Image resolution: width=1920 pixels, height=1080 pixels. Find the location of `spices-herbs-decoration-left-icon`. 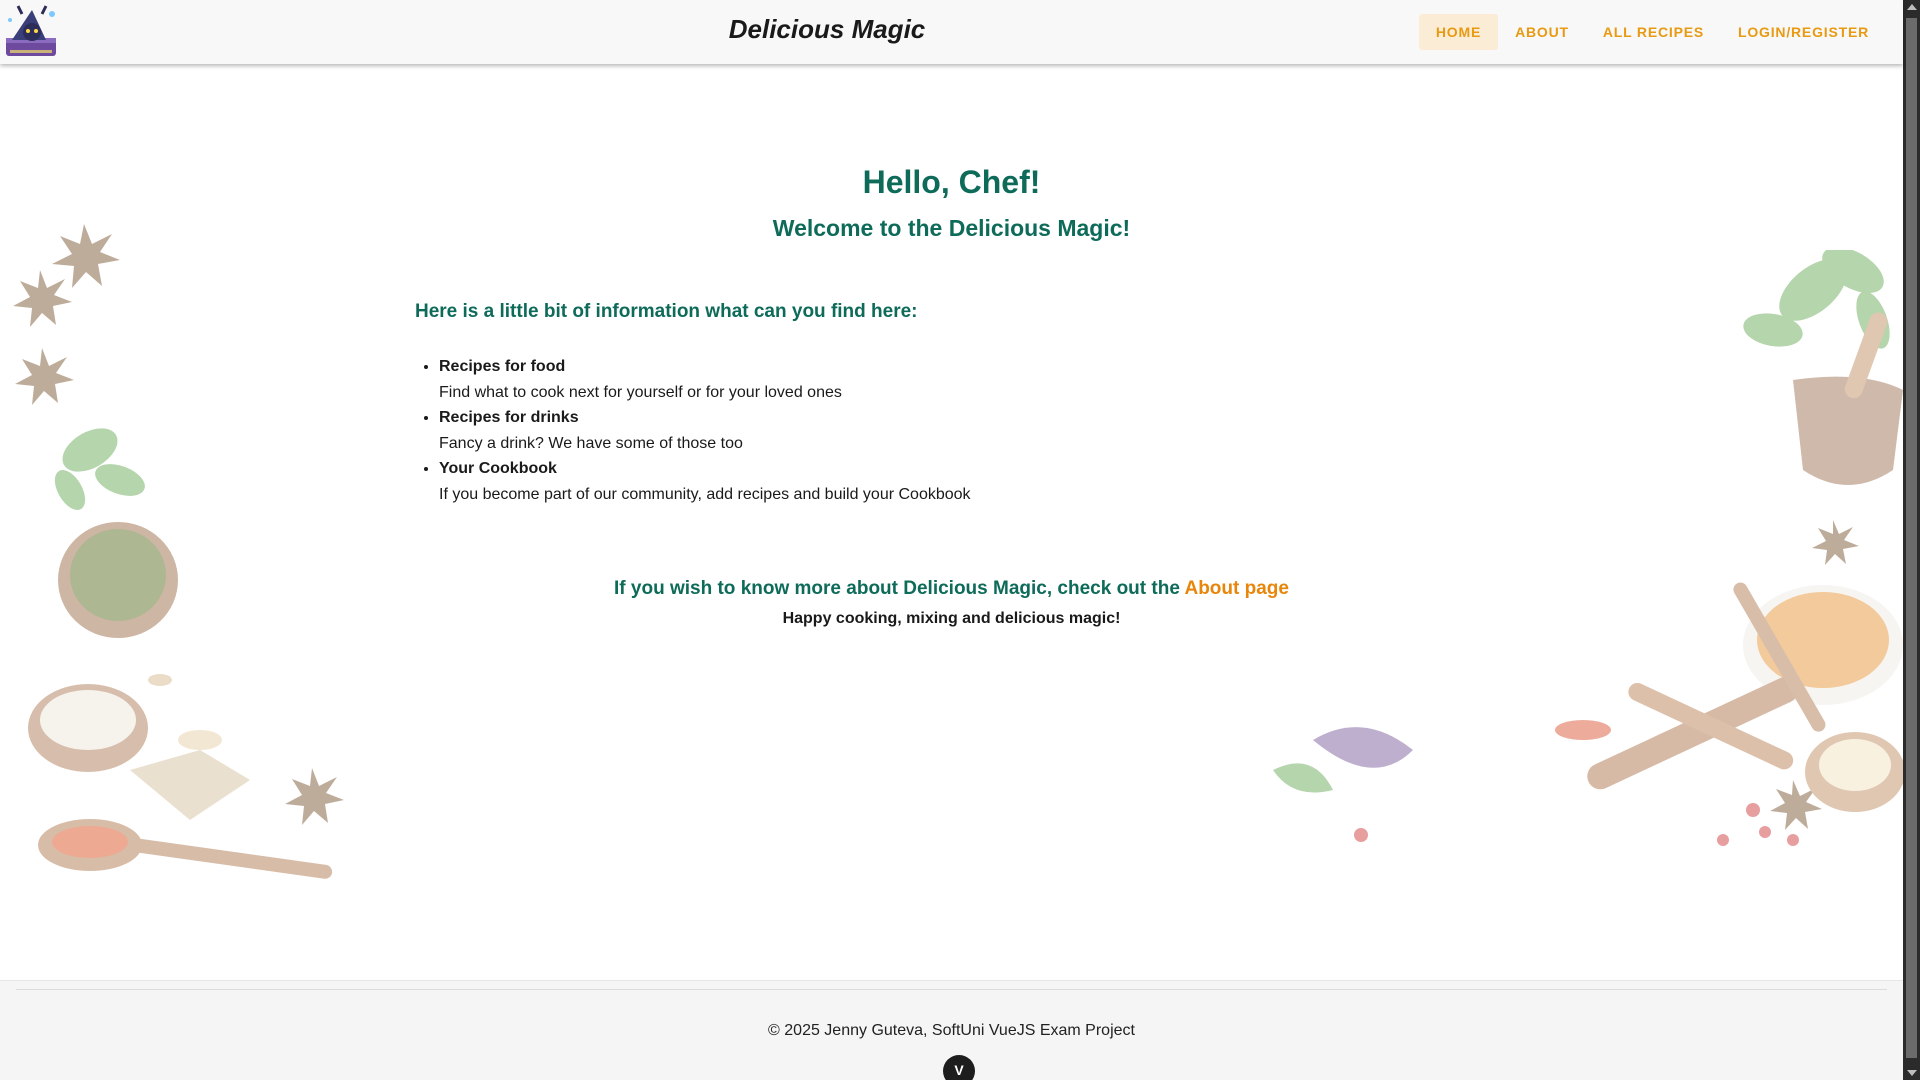

spices-herbs-decoration-left-icon is located at coordinates (178, 551).